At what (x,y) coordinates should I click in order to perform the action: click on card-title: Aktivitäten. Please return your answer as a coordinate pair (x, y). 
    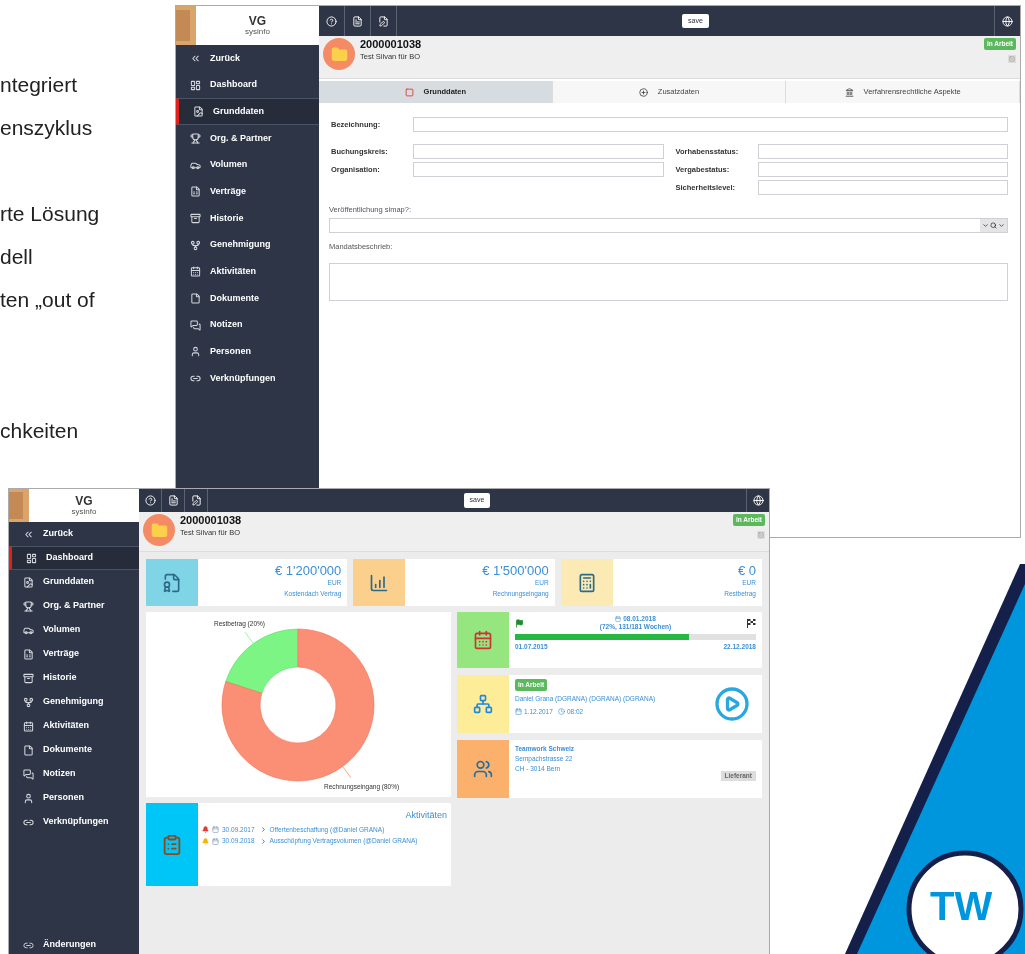
    Looking at the image, I should click on (426, 815).